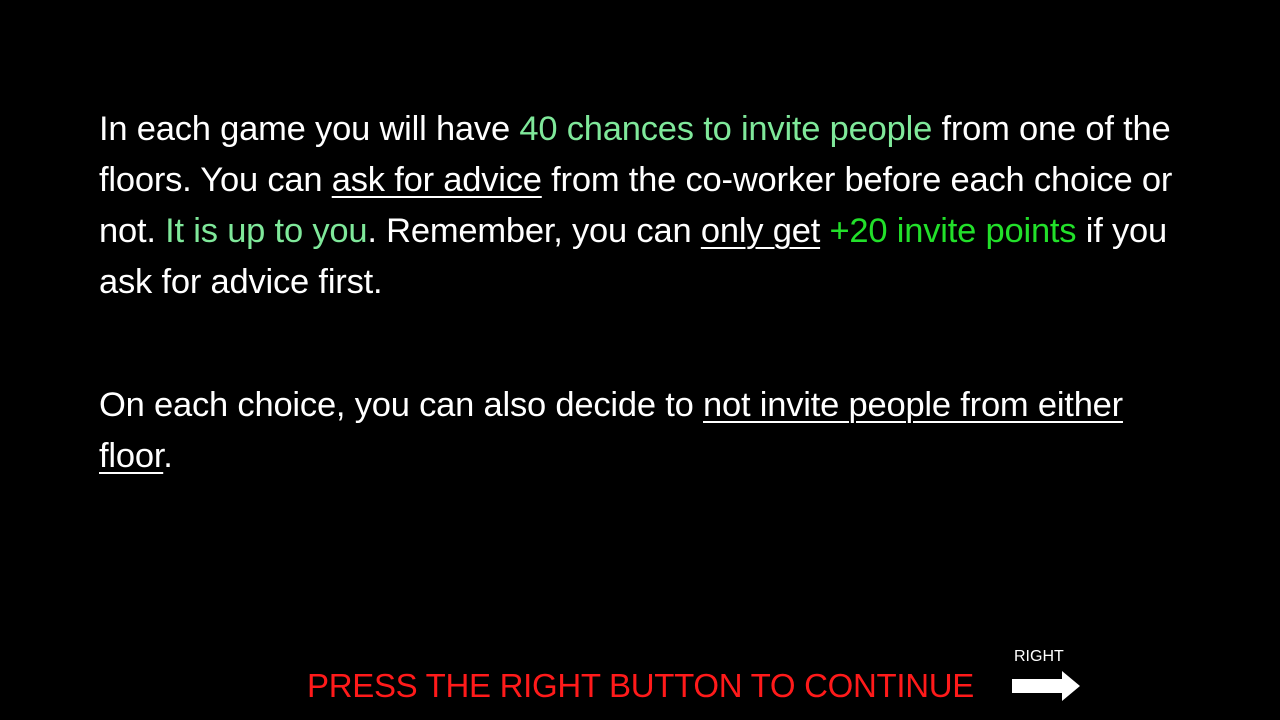 The height and width of the screenshot is (720, 1280). What do you see at coordinates (953, 231) in the screenshot?
I see `invite-points-highlight: +20 invite points` at bounding box center [953, 231].